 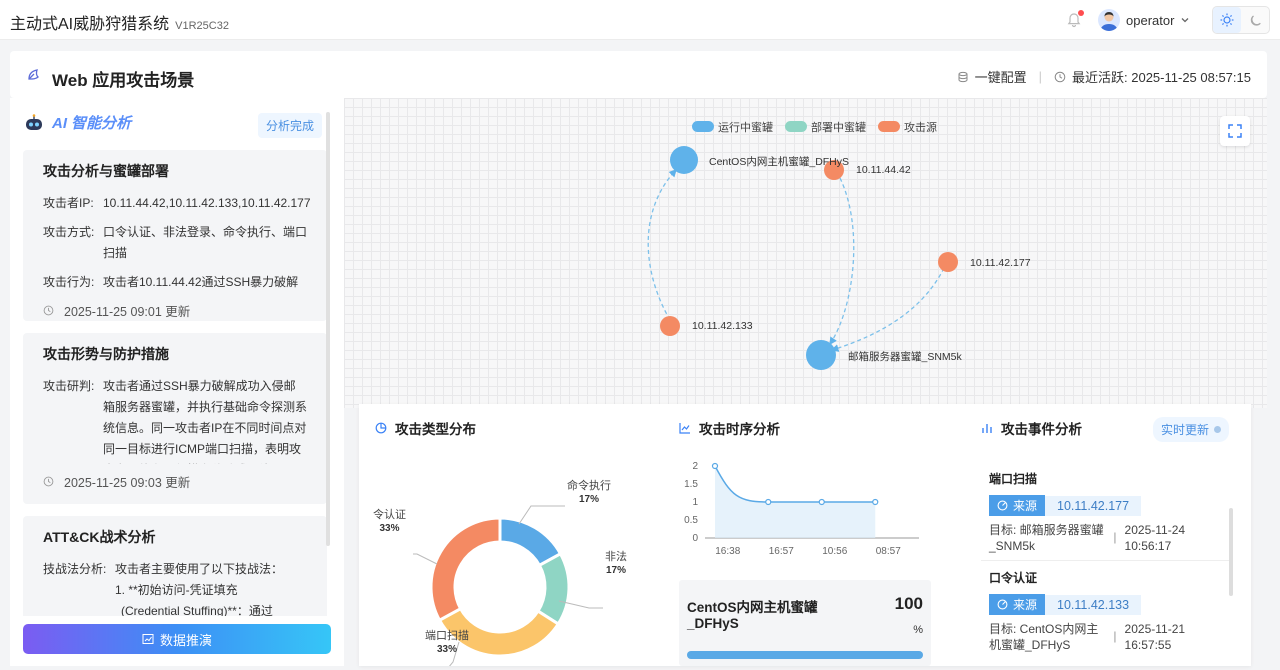 I want to click on x-tick-label: 16:38, so click(x=727, y=551).